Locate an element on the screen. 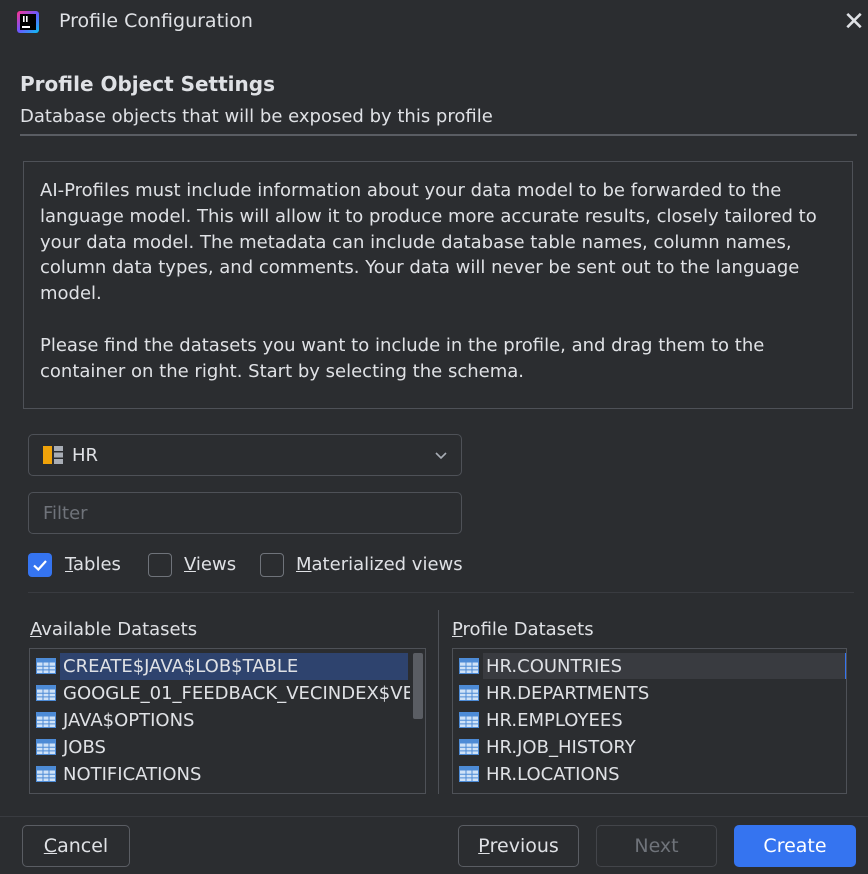 The image size is (868, 874). list-item-label: NOTIFICATIONS is located at coordinates (132, 774).